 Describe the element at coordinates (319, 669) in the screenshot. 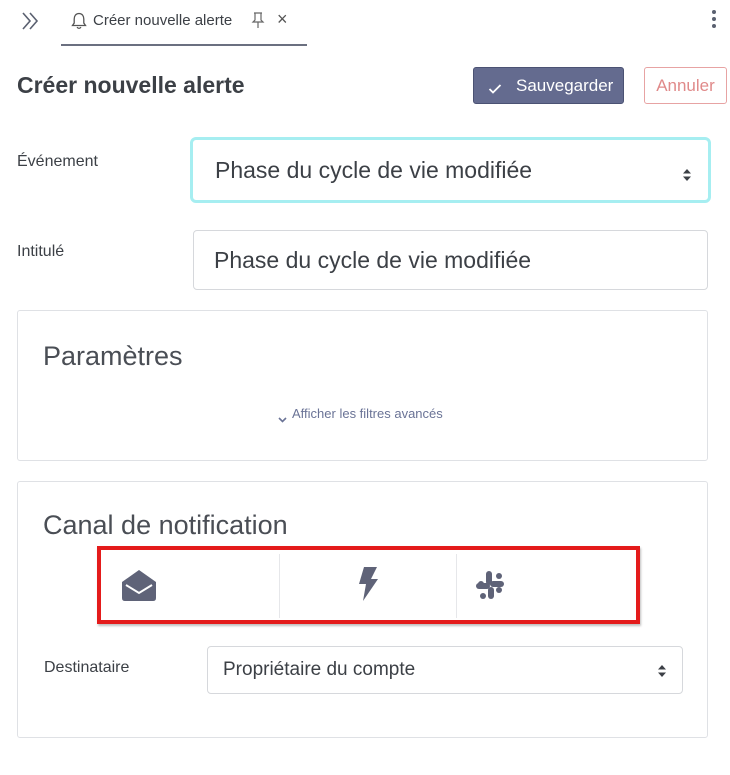

I see `recipient-select-value: Propriétaire du compte` at that location.